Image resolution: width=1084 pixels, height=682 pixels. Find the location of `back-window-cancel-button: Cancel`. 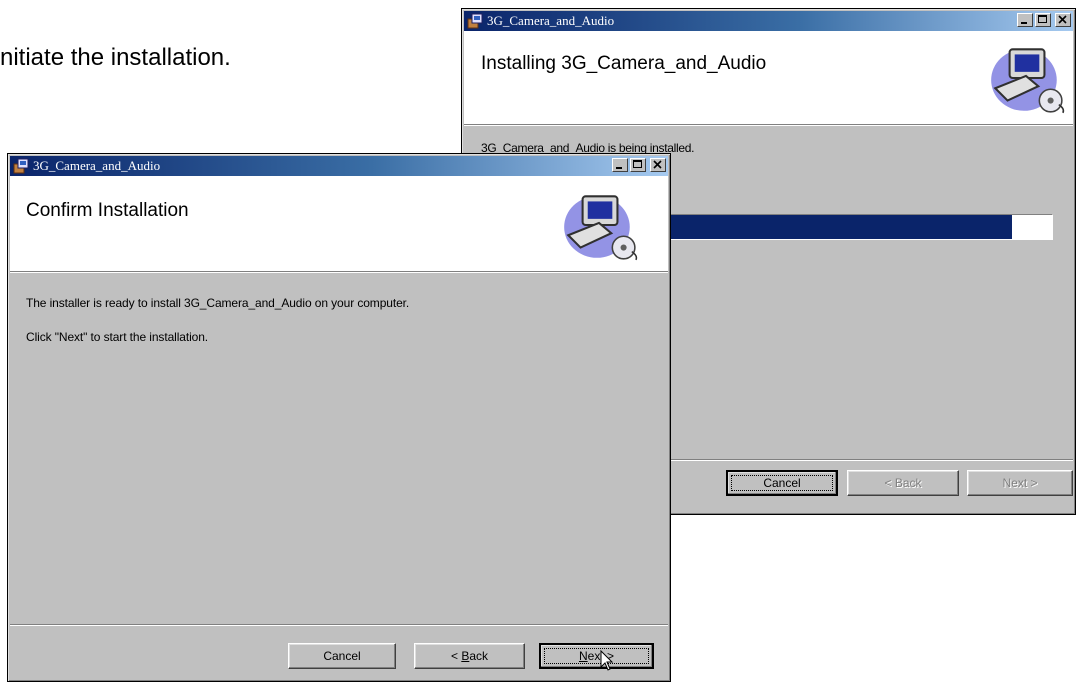

back-window-cancel-button: Cancel is located at coordinates (782, 483).